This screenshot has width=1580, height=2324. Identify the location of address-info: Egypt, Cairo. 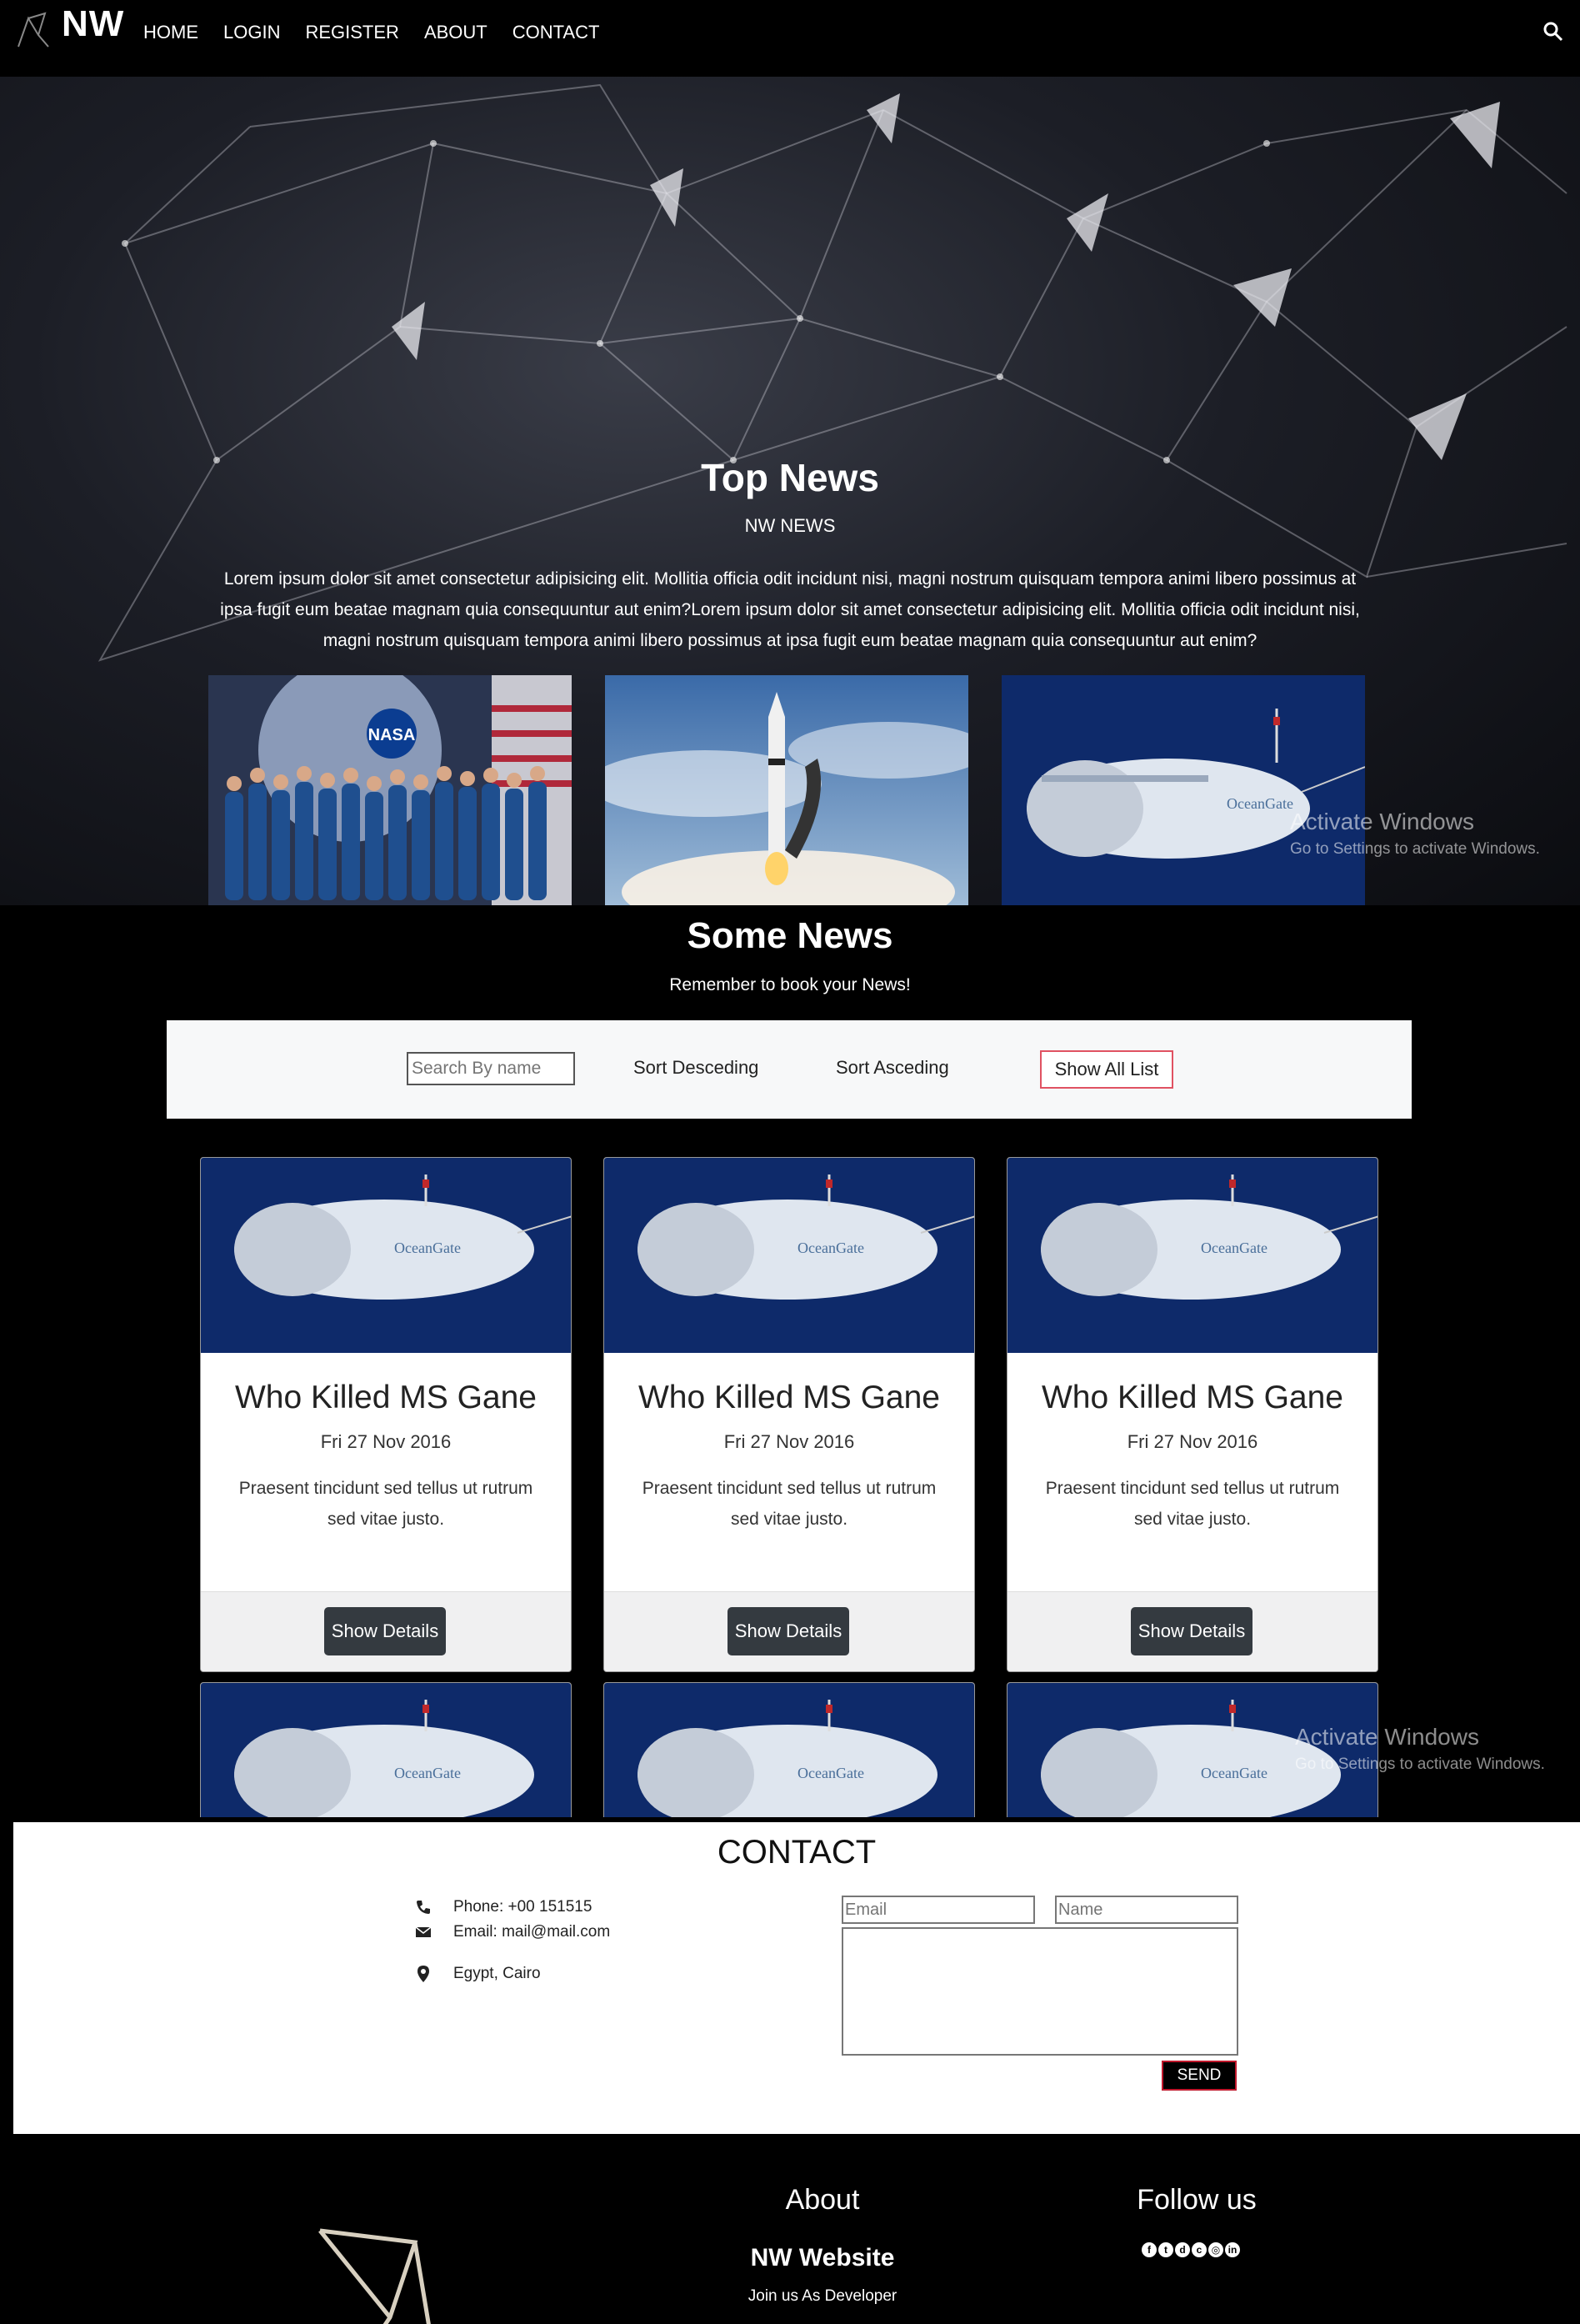
(477, 1974).